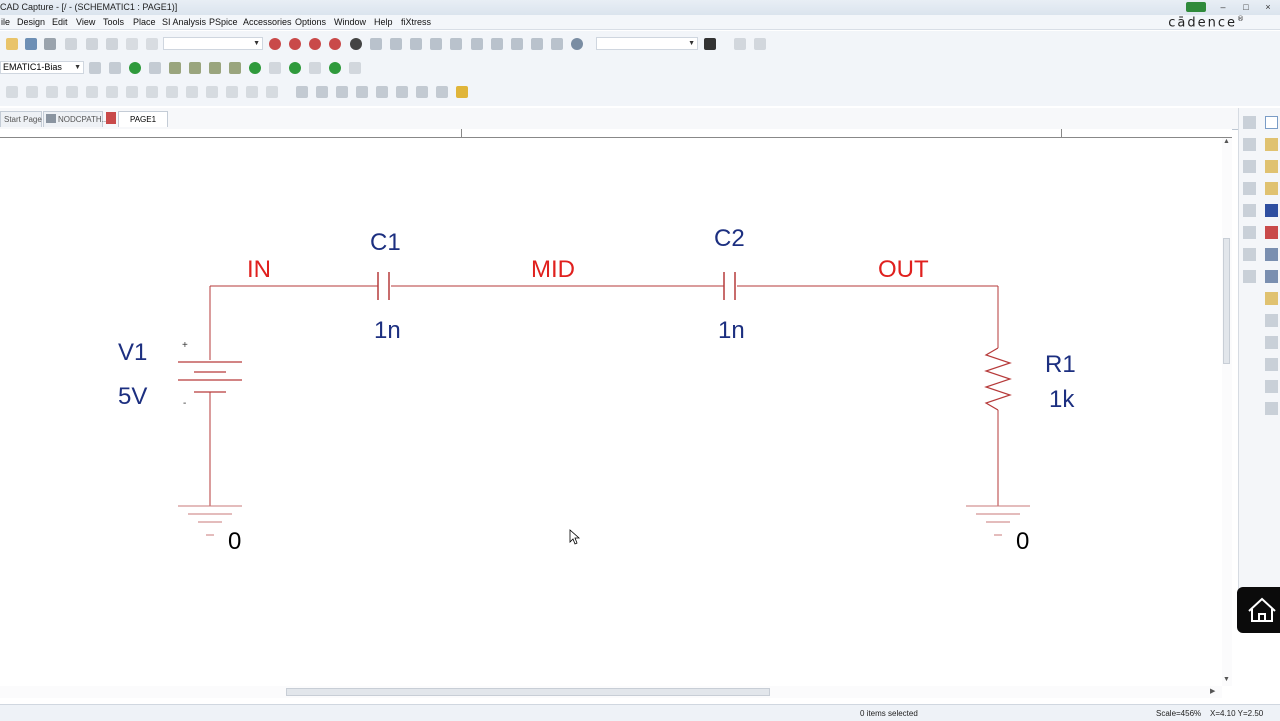 This screenshot has width=1280, height=721. Describe the element at coordinates (1227, 412) in the screenshot. I see `vertical-scrollbar: ▲ ▼` at that location.